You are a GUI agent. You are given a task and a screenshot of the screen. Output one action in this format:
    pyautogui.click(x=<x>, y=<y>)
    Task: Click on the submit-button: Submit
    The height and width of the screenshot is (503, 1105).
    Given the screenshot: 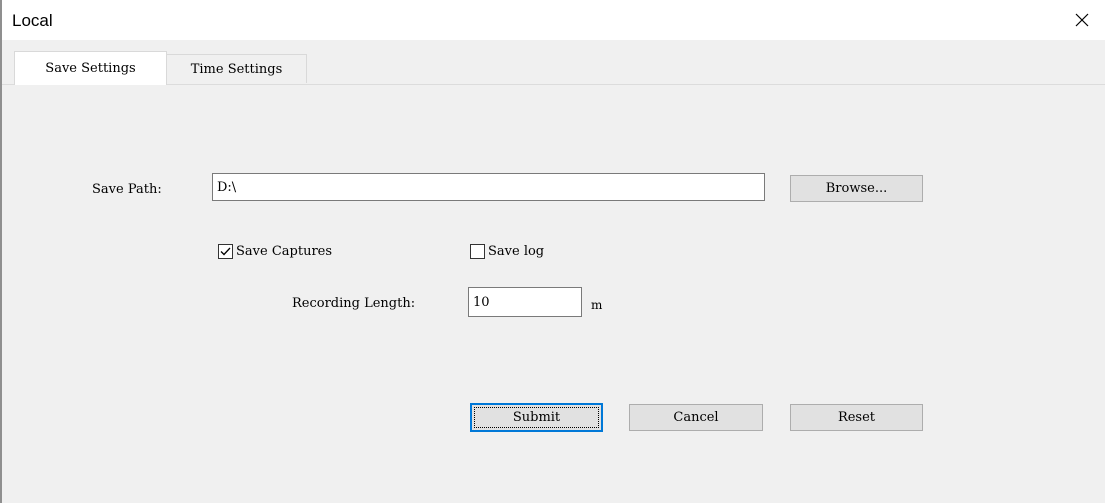 What is the action you would take?
    pyautogui.click(x=536, y=417)
    